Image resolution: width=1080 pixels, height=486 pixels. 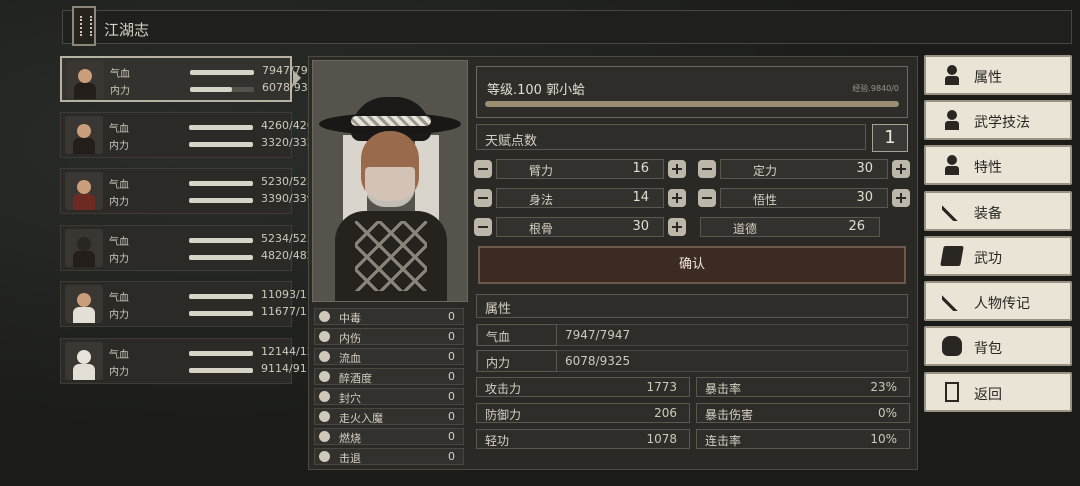 What do you see at coordinates (350, 318) in the screenshot?
I see `status-name: 中毒` at bounding box center [350, 318].